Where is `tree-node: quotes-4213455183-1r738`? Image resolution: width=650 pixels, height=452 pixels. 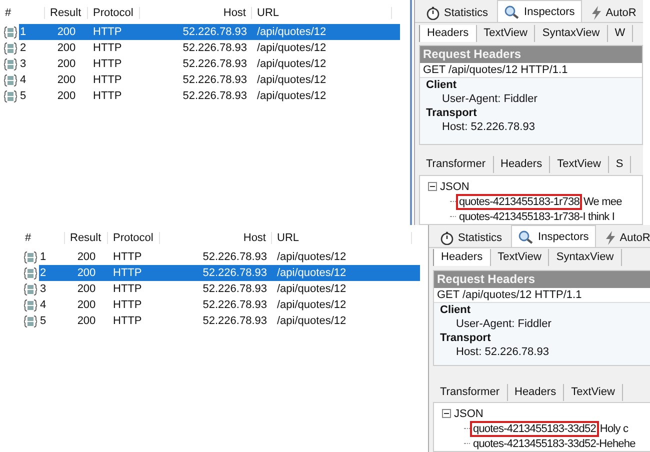
tree-node: quotes-4213455183-1r738 is located at coordinates (519, 202).